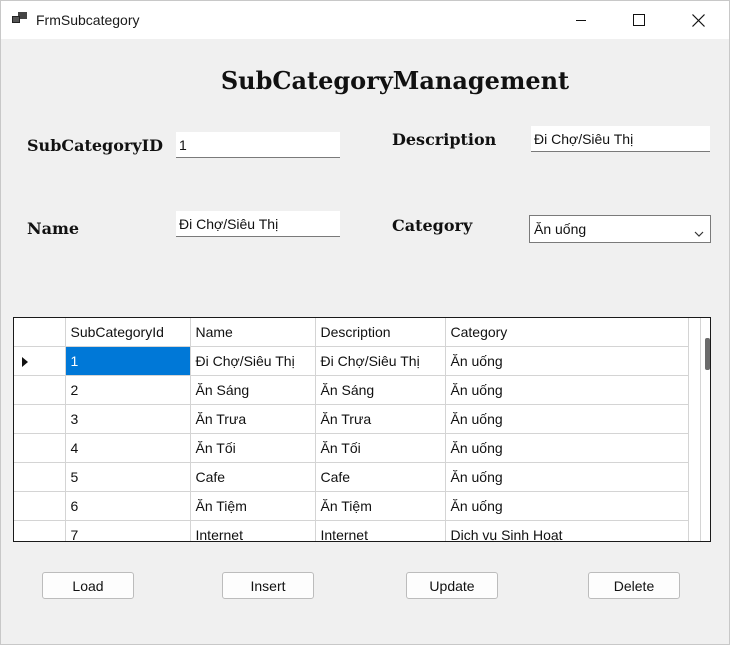 The height and width of the screenshot is (645, 730). I want to click on minimize-button, so click(581, 20).